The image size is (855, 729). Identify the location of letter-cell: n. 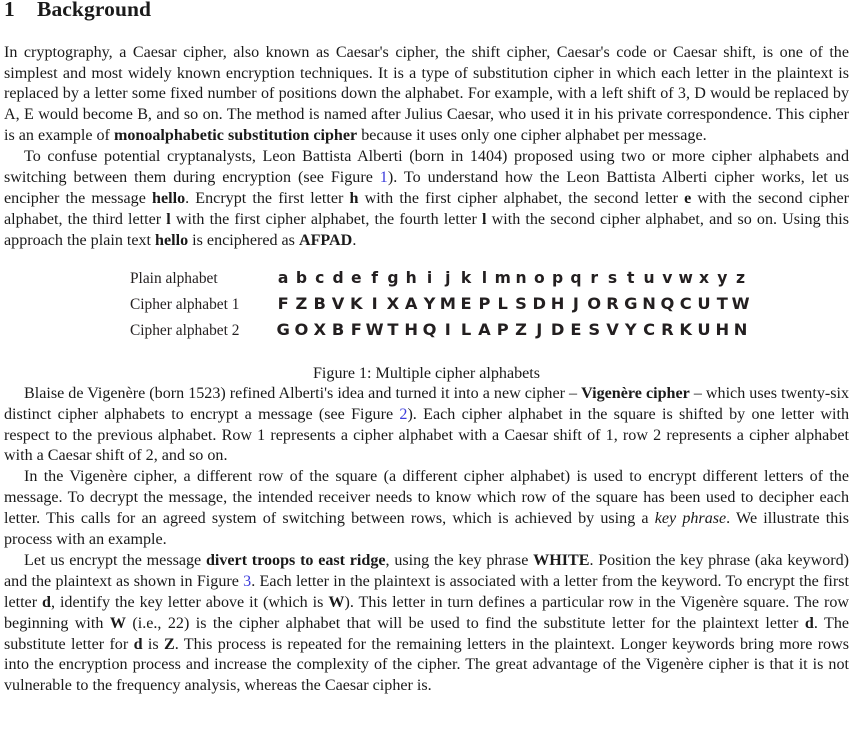
(521, 277).